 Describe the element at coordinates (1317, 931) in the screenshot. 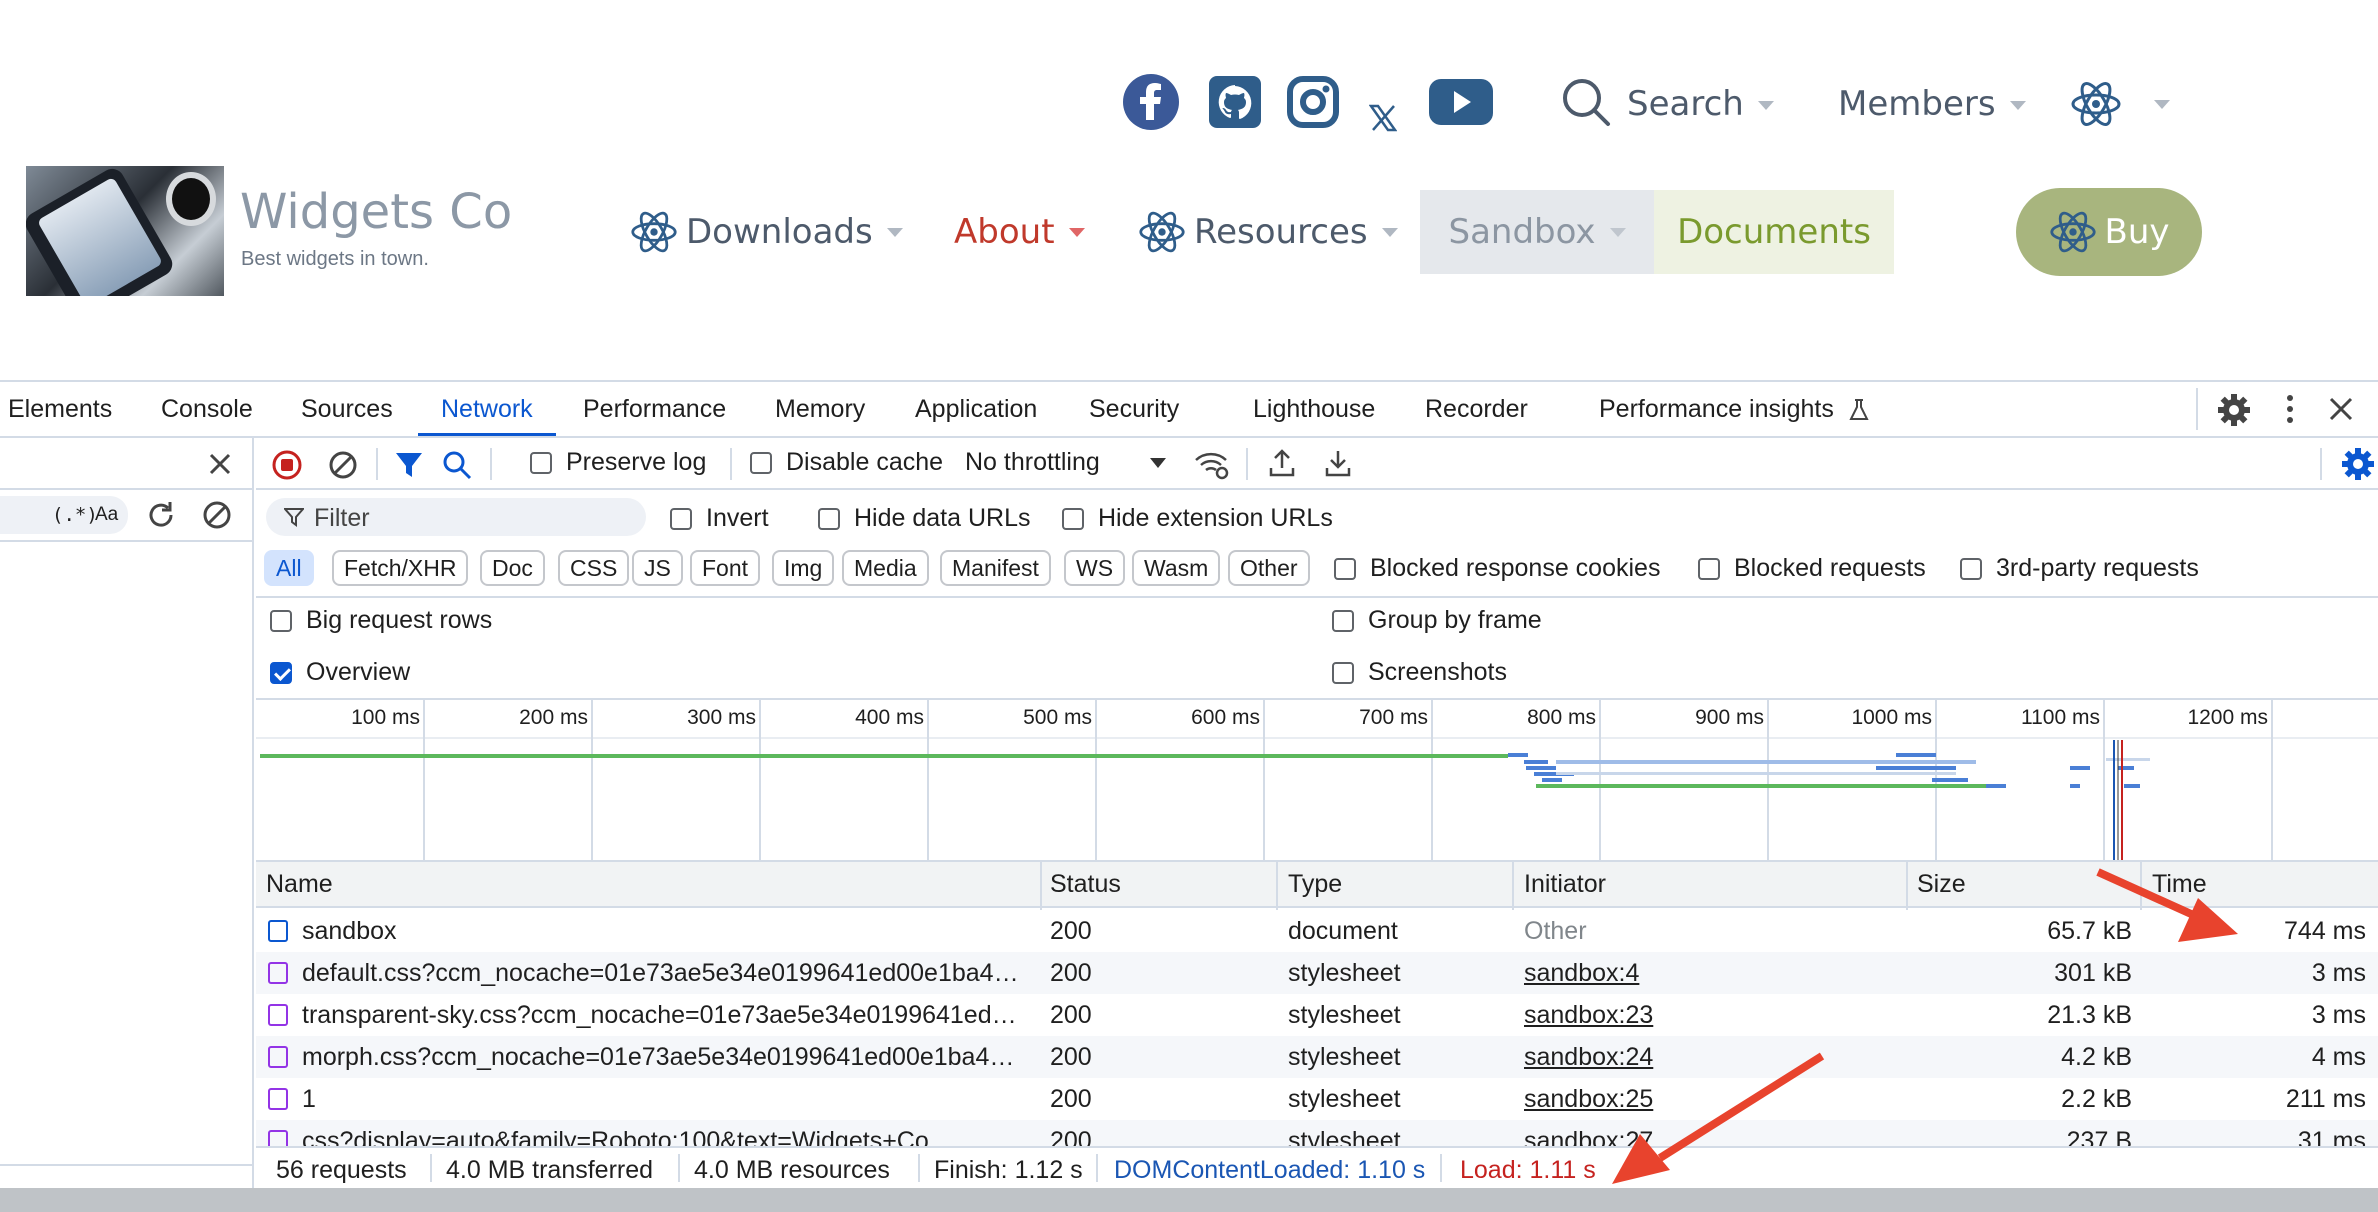

I see `table-row: sandbox 200 document Other 65.7 kB 744 ms` at that location.